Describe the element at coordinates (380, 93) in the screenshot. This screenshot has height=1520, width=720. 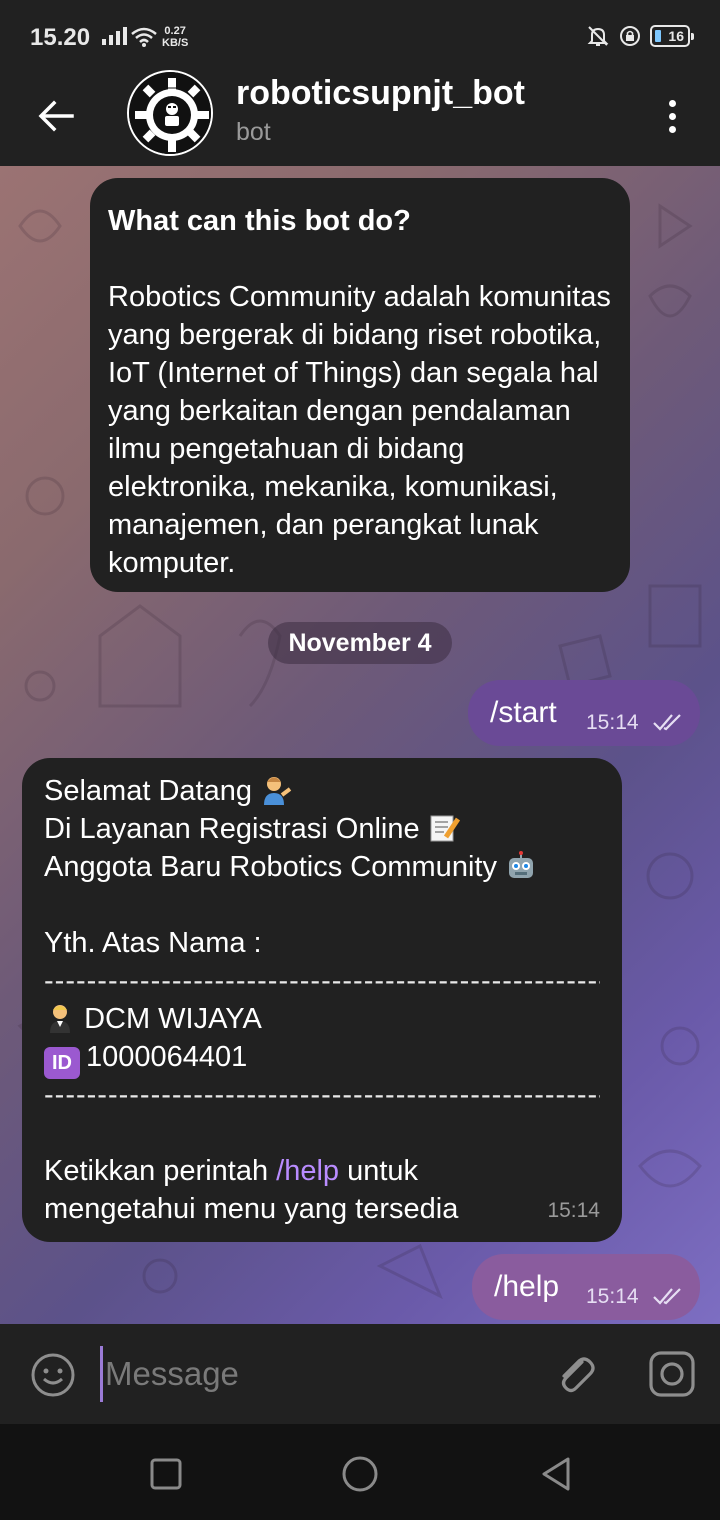
I see `chat-title: roboticsupnjt_bot` at that location.